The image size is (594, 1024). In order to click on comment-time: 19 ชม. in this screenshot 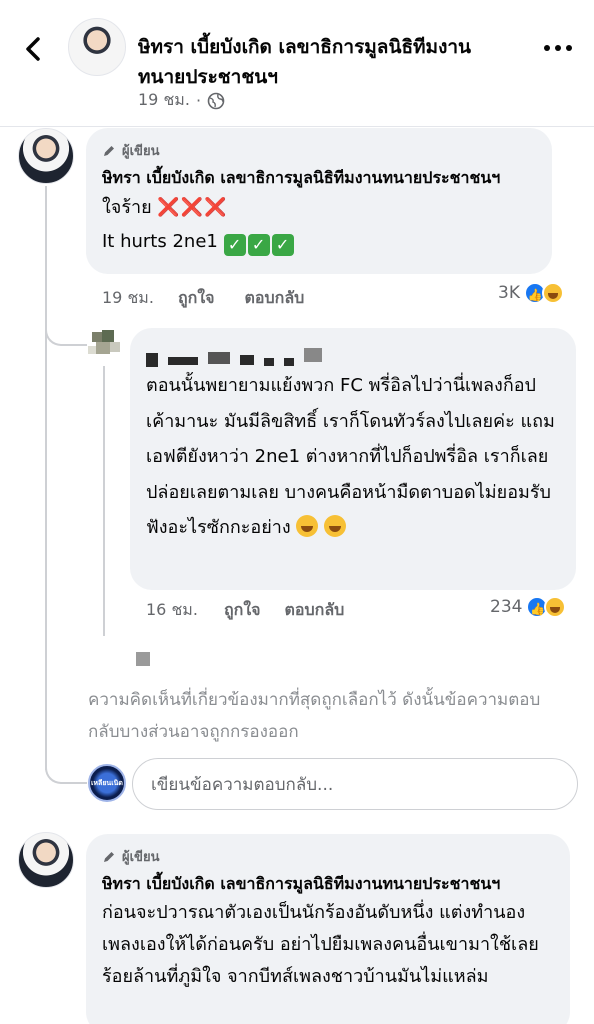, I will do `click(128, 297)`.